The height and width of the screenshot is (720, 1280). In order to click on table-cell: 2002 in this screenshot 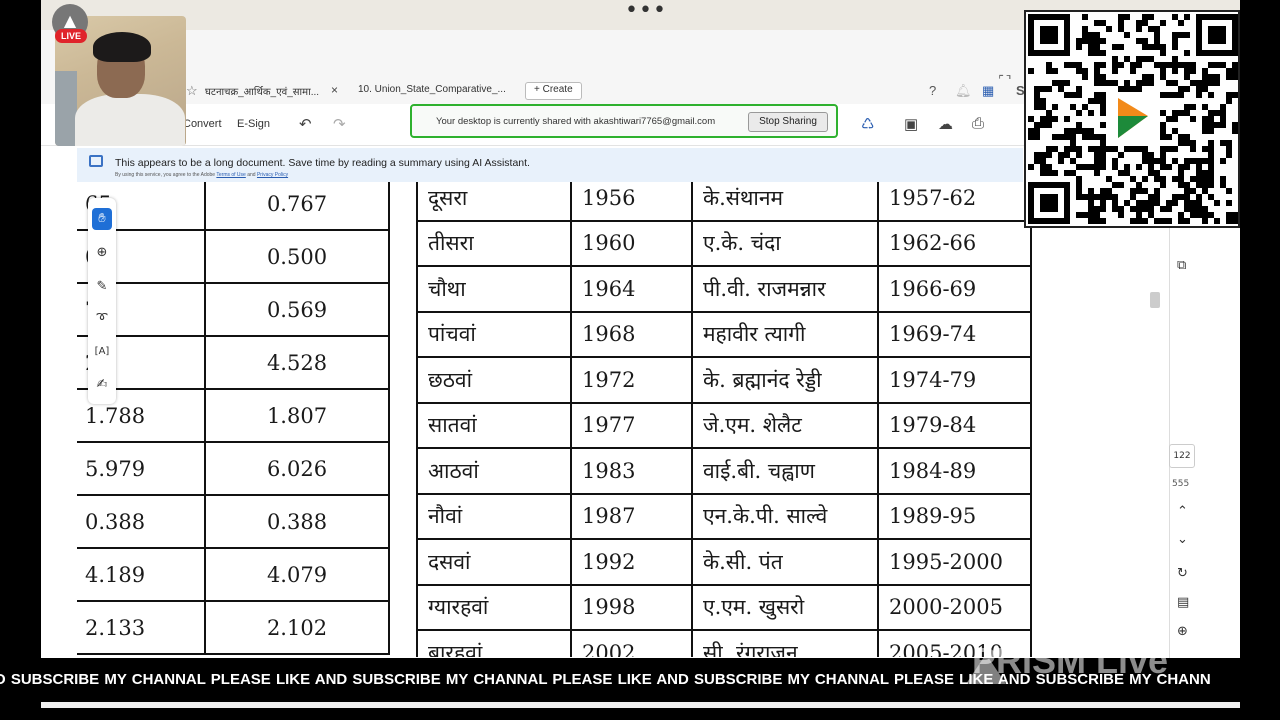, I will do `click(631, 643)`.